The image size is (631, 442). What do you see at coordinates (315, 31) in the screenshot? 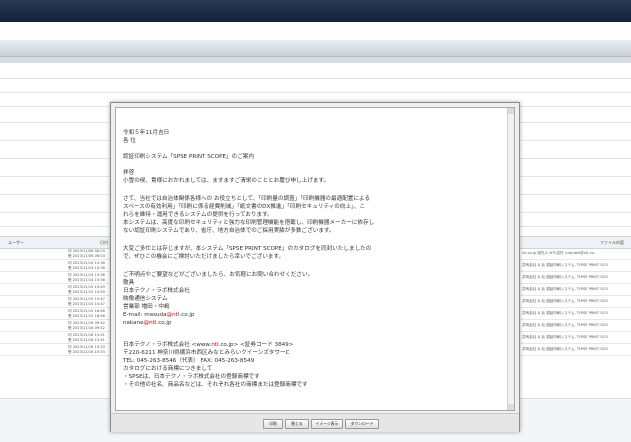
I see `header-spacer` at bounding box center [315, 31].